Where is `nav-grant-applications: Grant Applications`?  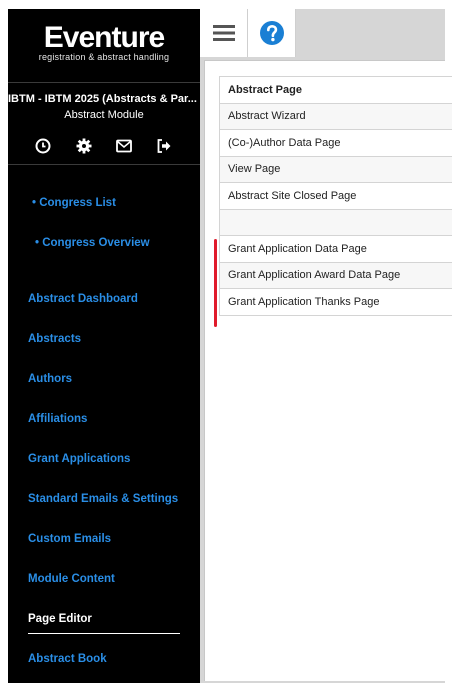
nav-grant-applications: Grant Applications is located at coordinates (79, 459).